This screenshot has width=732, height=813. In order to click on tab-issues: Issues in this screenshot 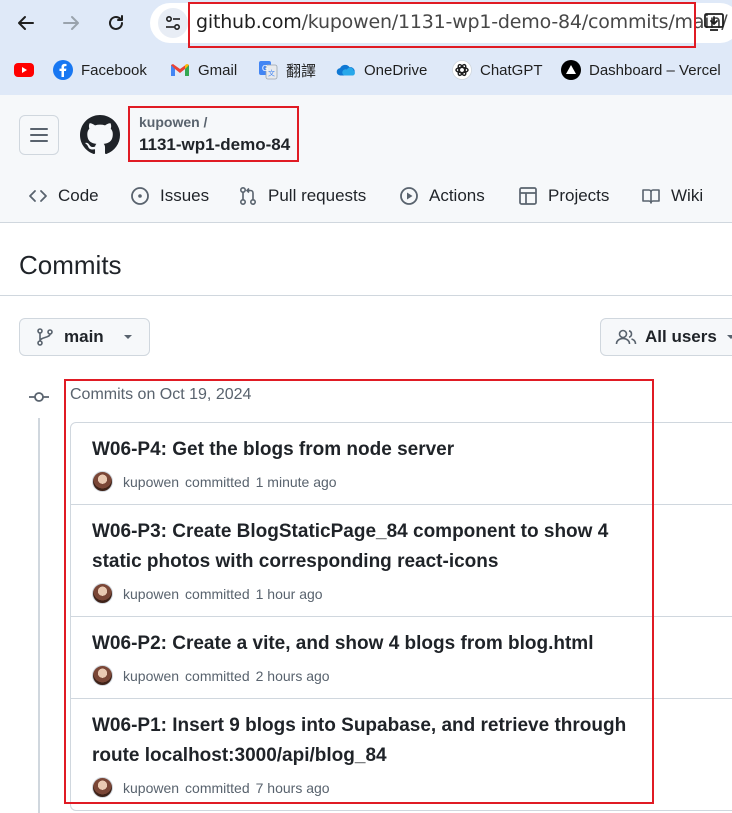, I will do `click(169, 196)`.